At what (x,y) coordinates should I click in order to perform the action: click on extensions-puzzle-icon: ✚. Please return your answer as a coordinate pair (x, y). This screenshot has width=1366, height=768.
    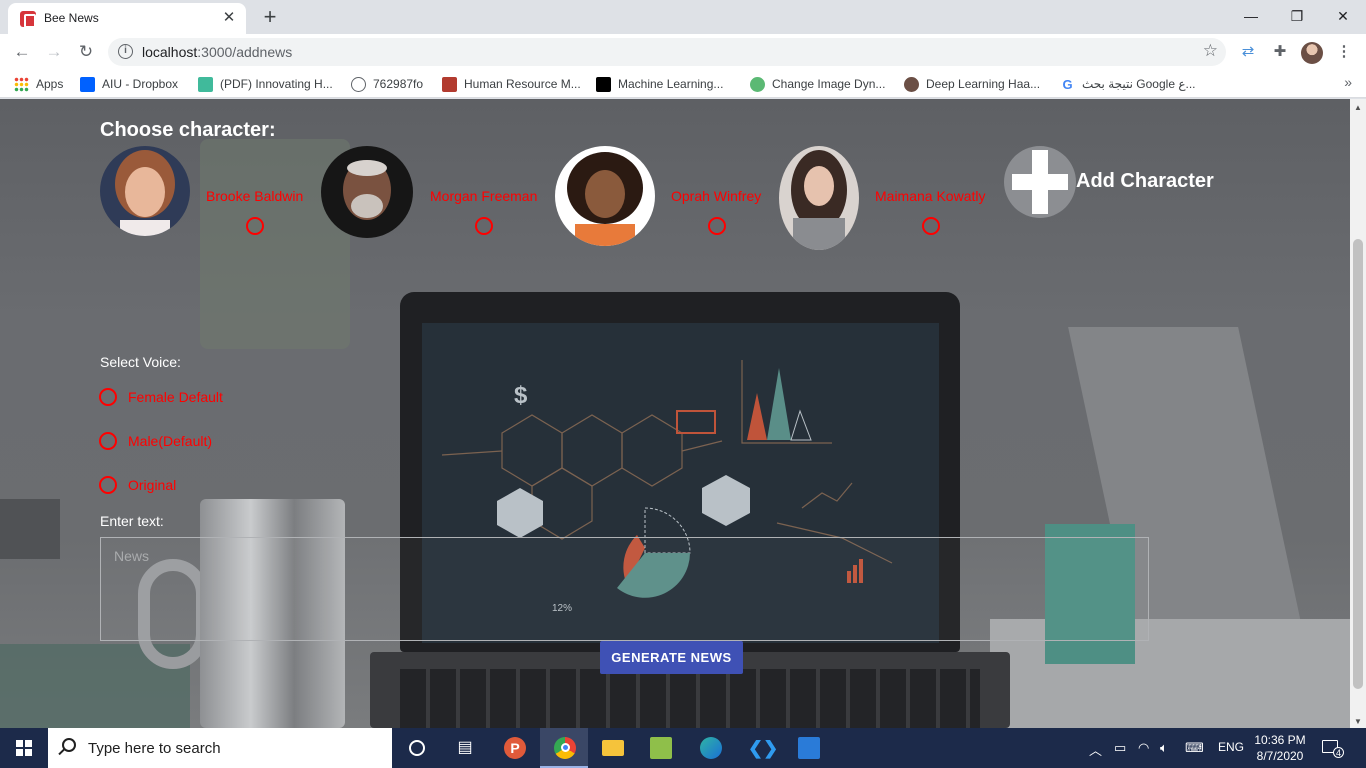
    Looking at the image, I should click on (1280, 52).